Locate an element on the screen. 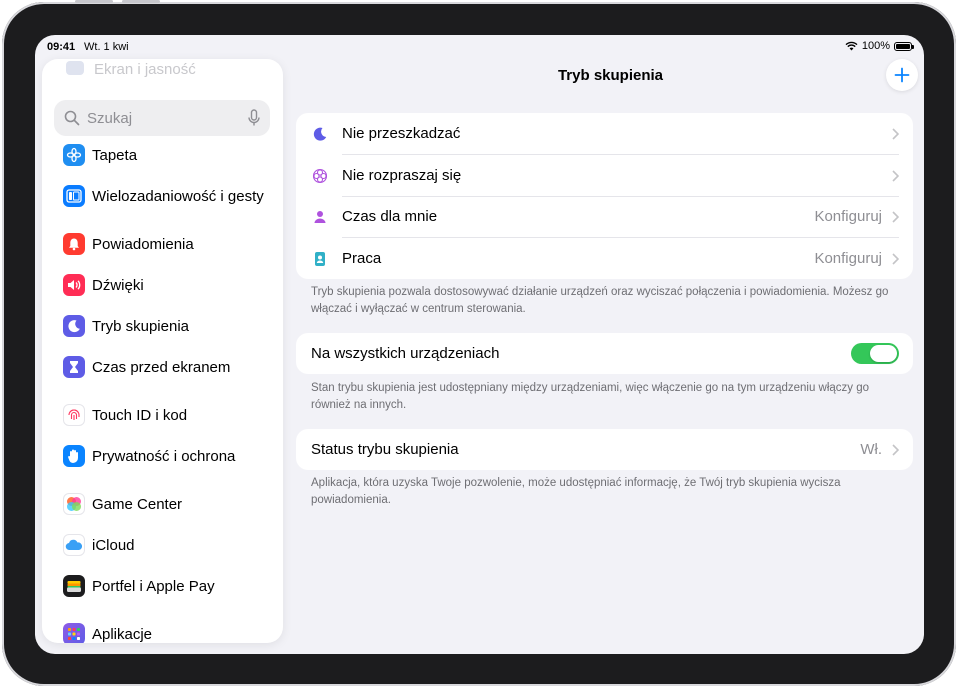 This screenshot has width=960, height=689. focus-status-label: Status trybu skupienia is located at coordinates (385, 450).